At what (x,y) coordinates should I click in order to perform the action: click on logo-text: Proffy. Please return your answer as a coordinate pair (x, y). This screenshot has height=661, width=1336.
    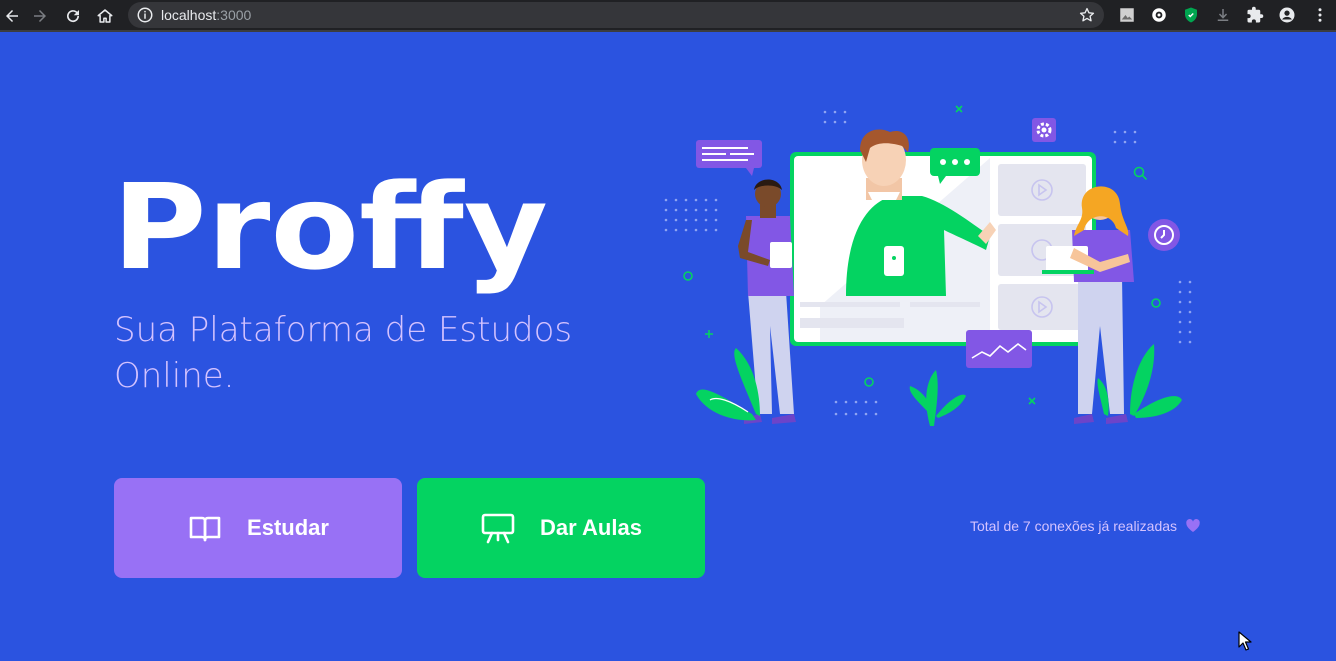
    Looking at the image, I should click on (330, 234).